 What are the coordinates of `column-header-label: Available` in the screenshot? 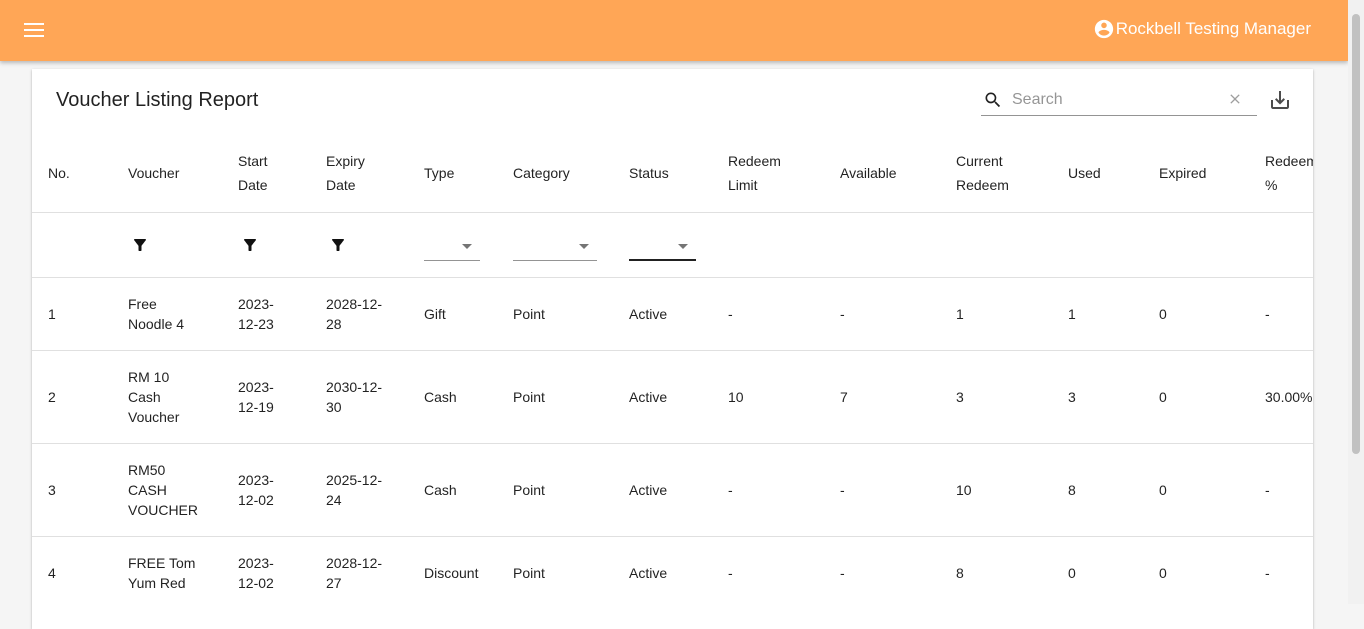 It's located at (868, 173).